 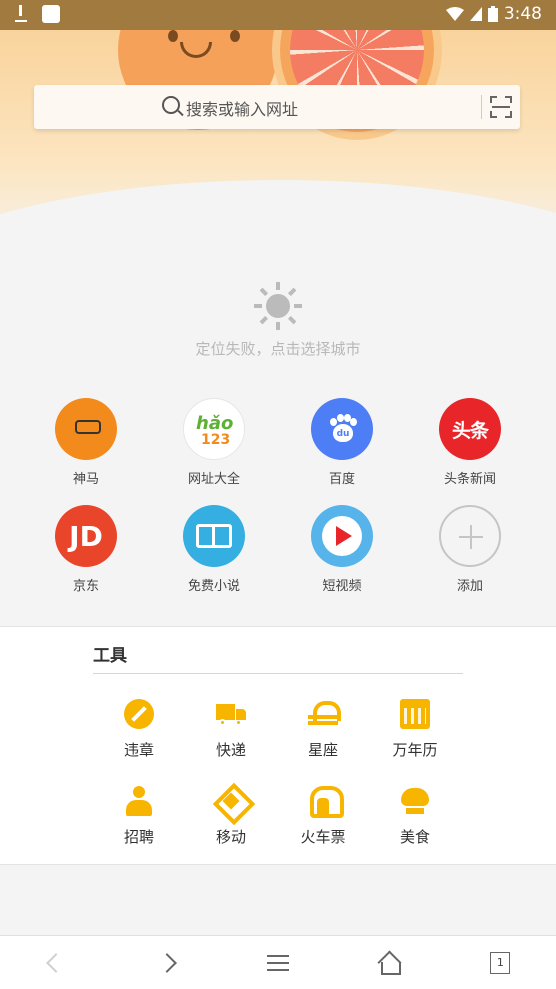 I want to click on shortcut-baidu: du 百度, so click(x=342, y=442).